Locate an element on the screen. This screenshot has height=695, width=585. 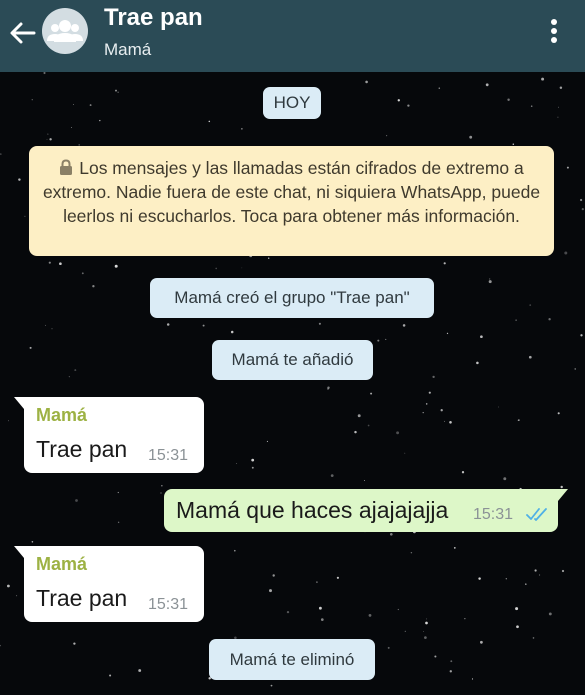
system-message-added: Mamá te añadió is located at coordinates (292, 360).